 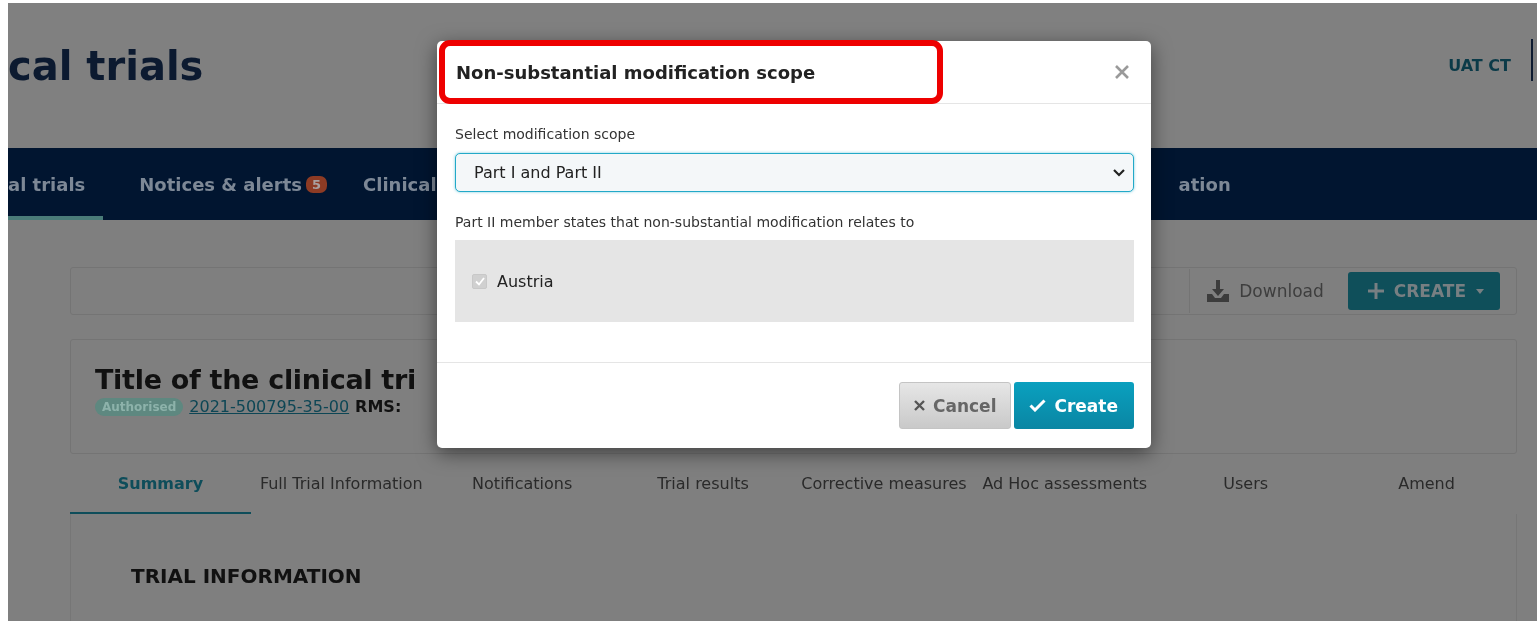 What do you see at coordinates (1263, 291) in the screenshot?
I see `download-button: Download` at bounding box center [1263, 291].